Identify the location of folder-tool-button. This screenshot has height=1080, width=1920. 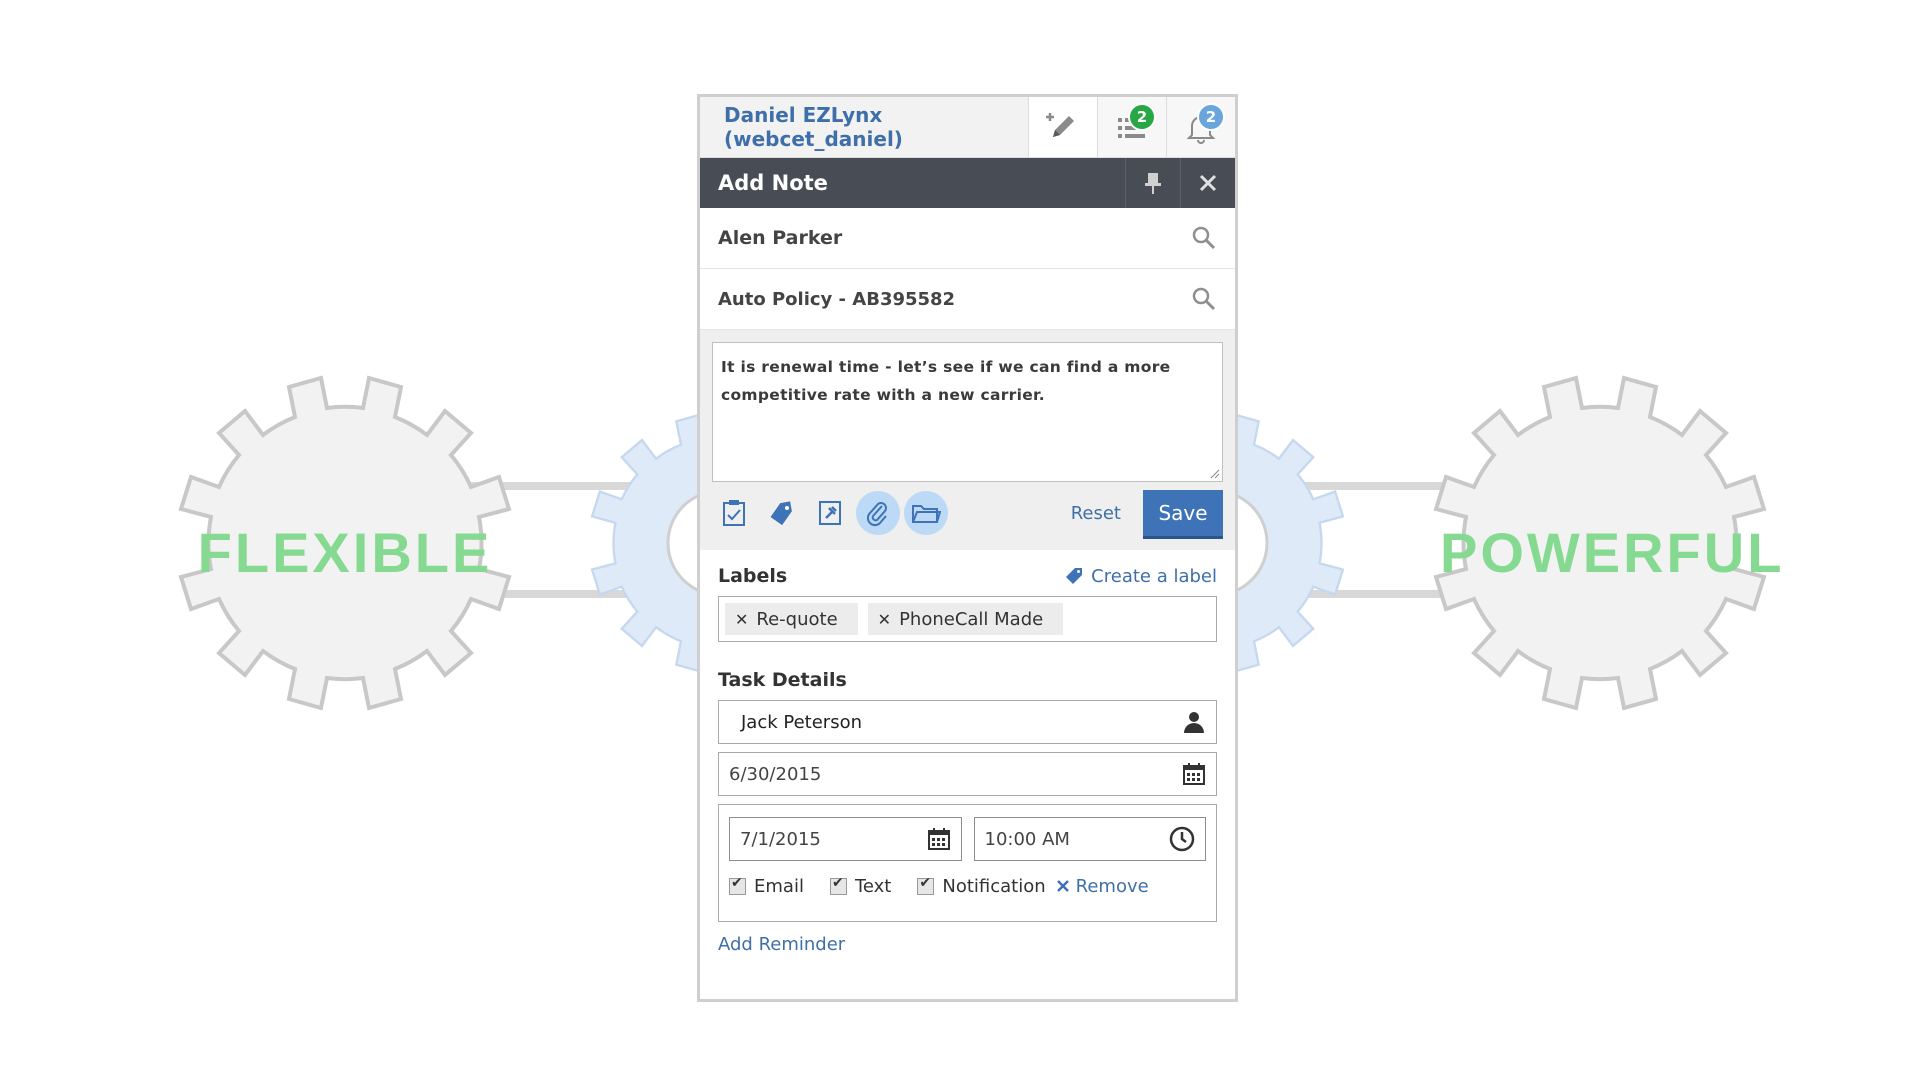
(926, 513).